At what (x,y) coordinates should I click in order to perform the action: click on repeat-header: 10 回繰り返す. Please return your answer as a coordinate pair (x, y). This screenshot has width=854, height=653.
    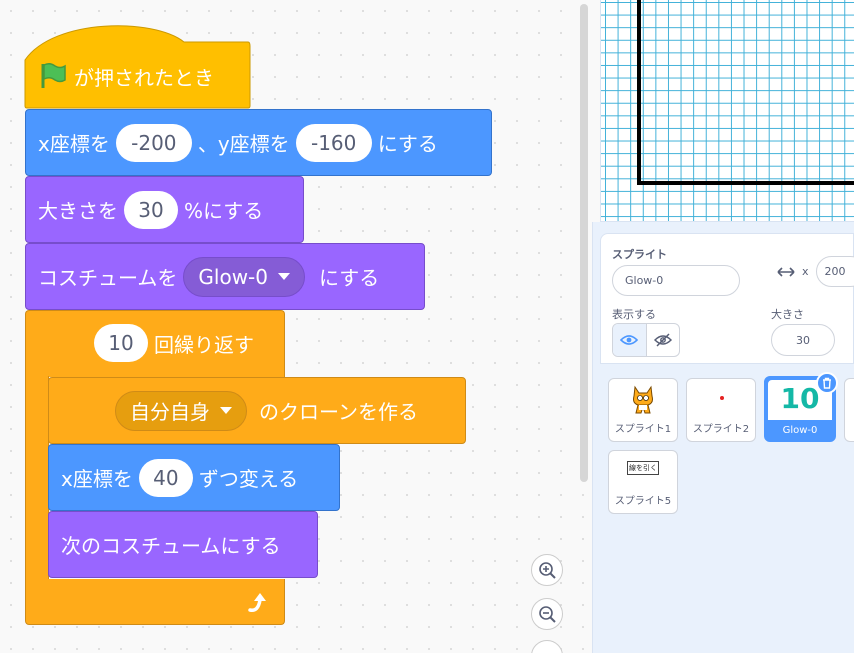
    Looking at the image, I should click on (177, 343).